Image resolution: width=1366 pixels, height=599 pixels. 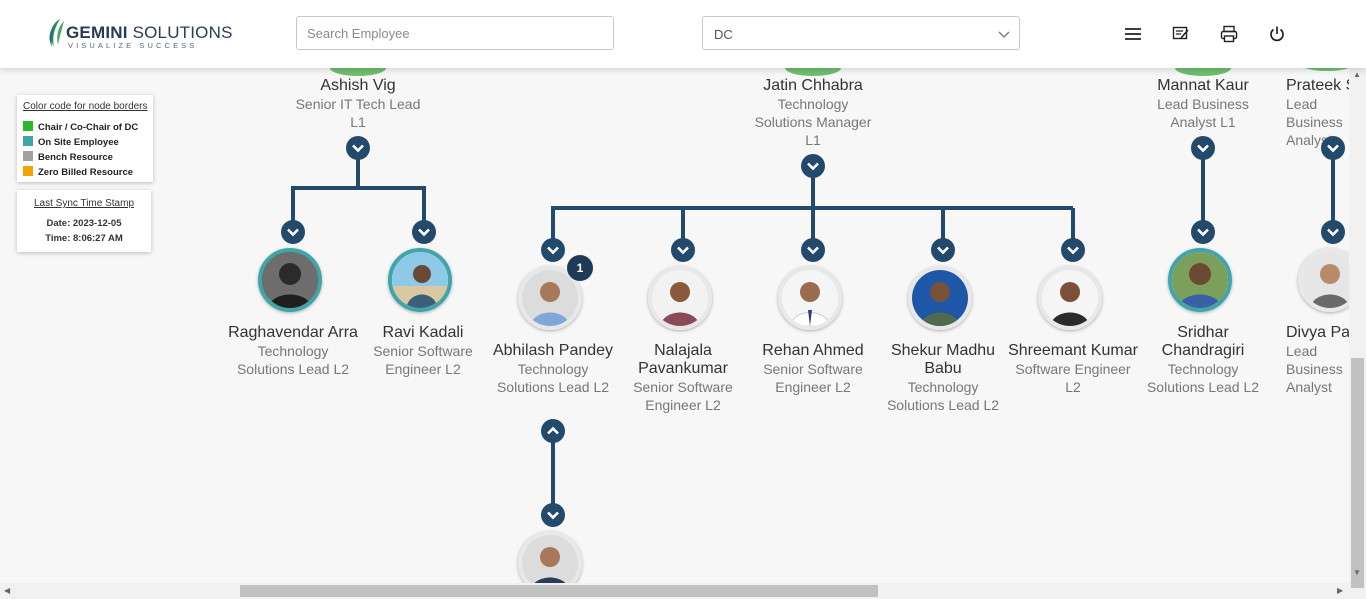 I want to click on node-name: Sridhar Chandragiri, so click(x=1203, y=341).